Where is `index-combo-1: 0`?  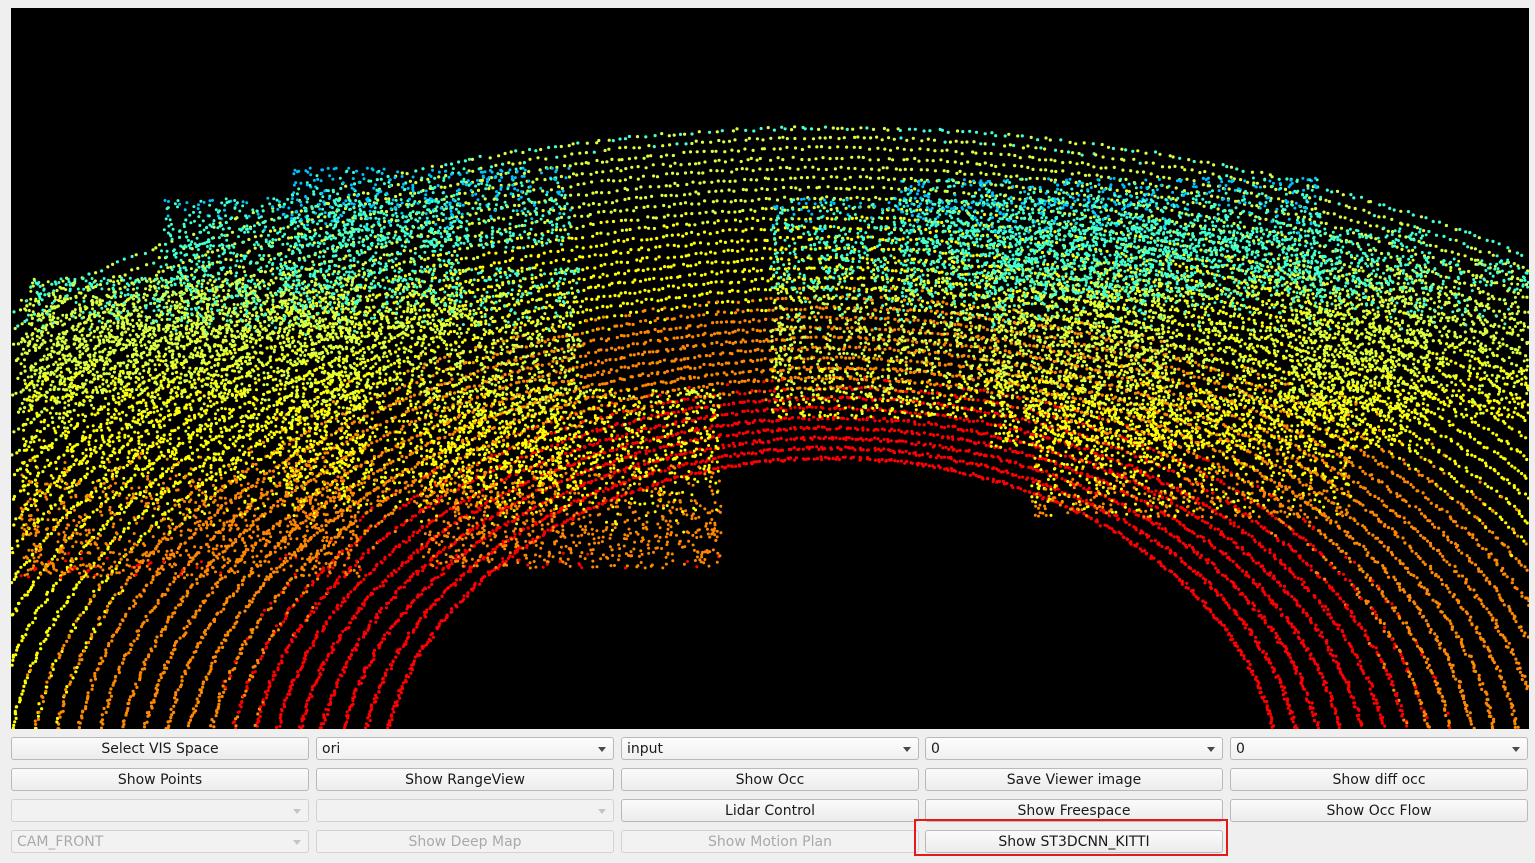
index-combo-1: 0 is located at coordinates (1074, 748).